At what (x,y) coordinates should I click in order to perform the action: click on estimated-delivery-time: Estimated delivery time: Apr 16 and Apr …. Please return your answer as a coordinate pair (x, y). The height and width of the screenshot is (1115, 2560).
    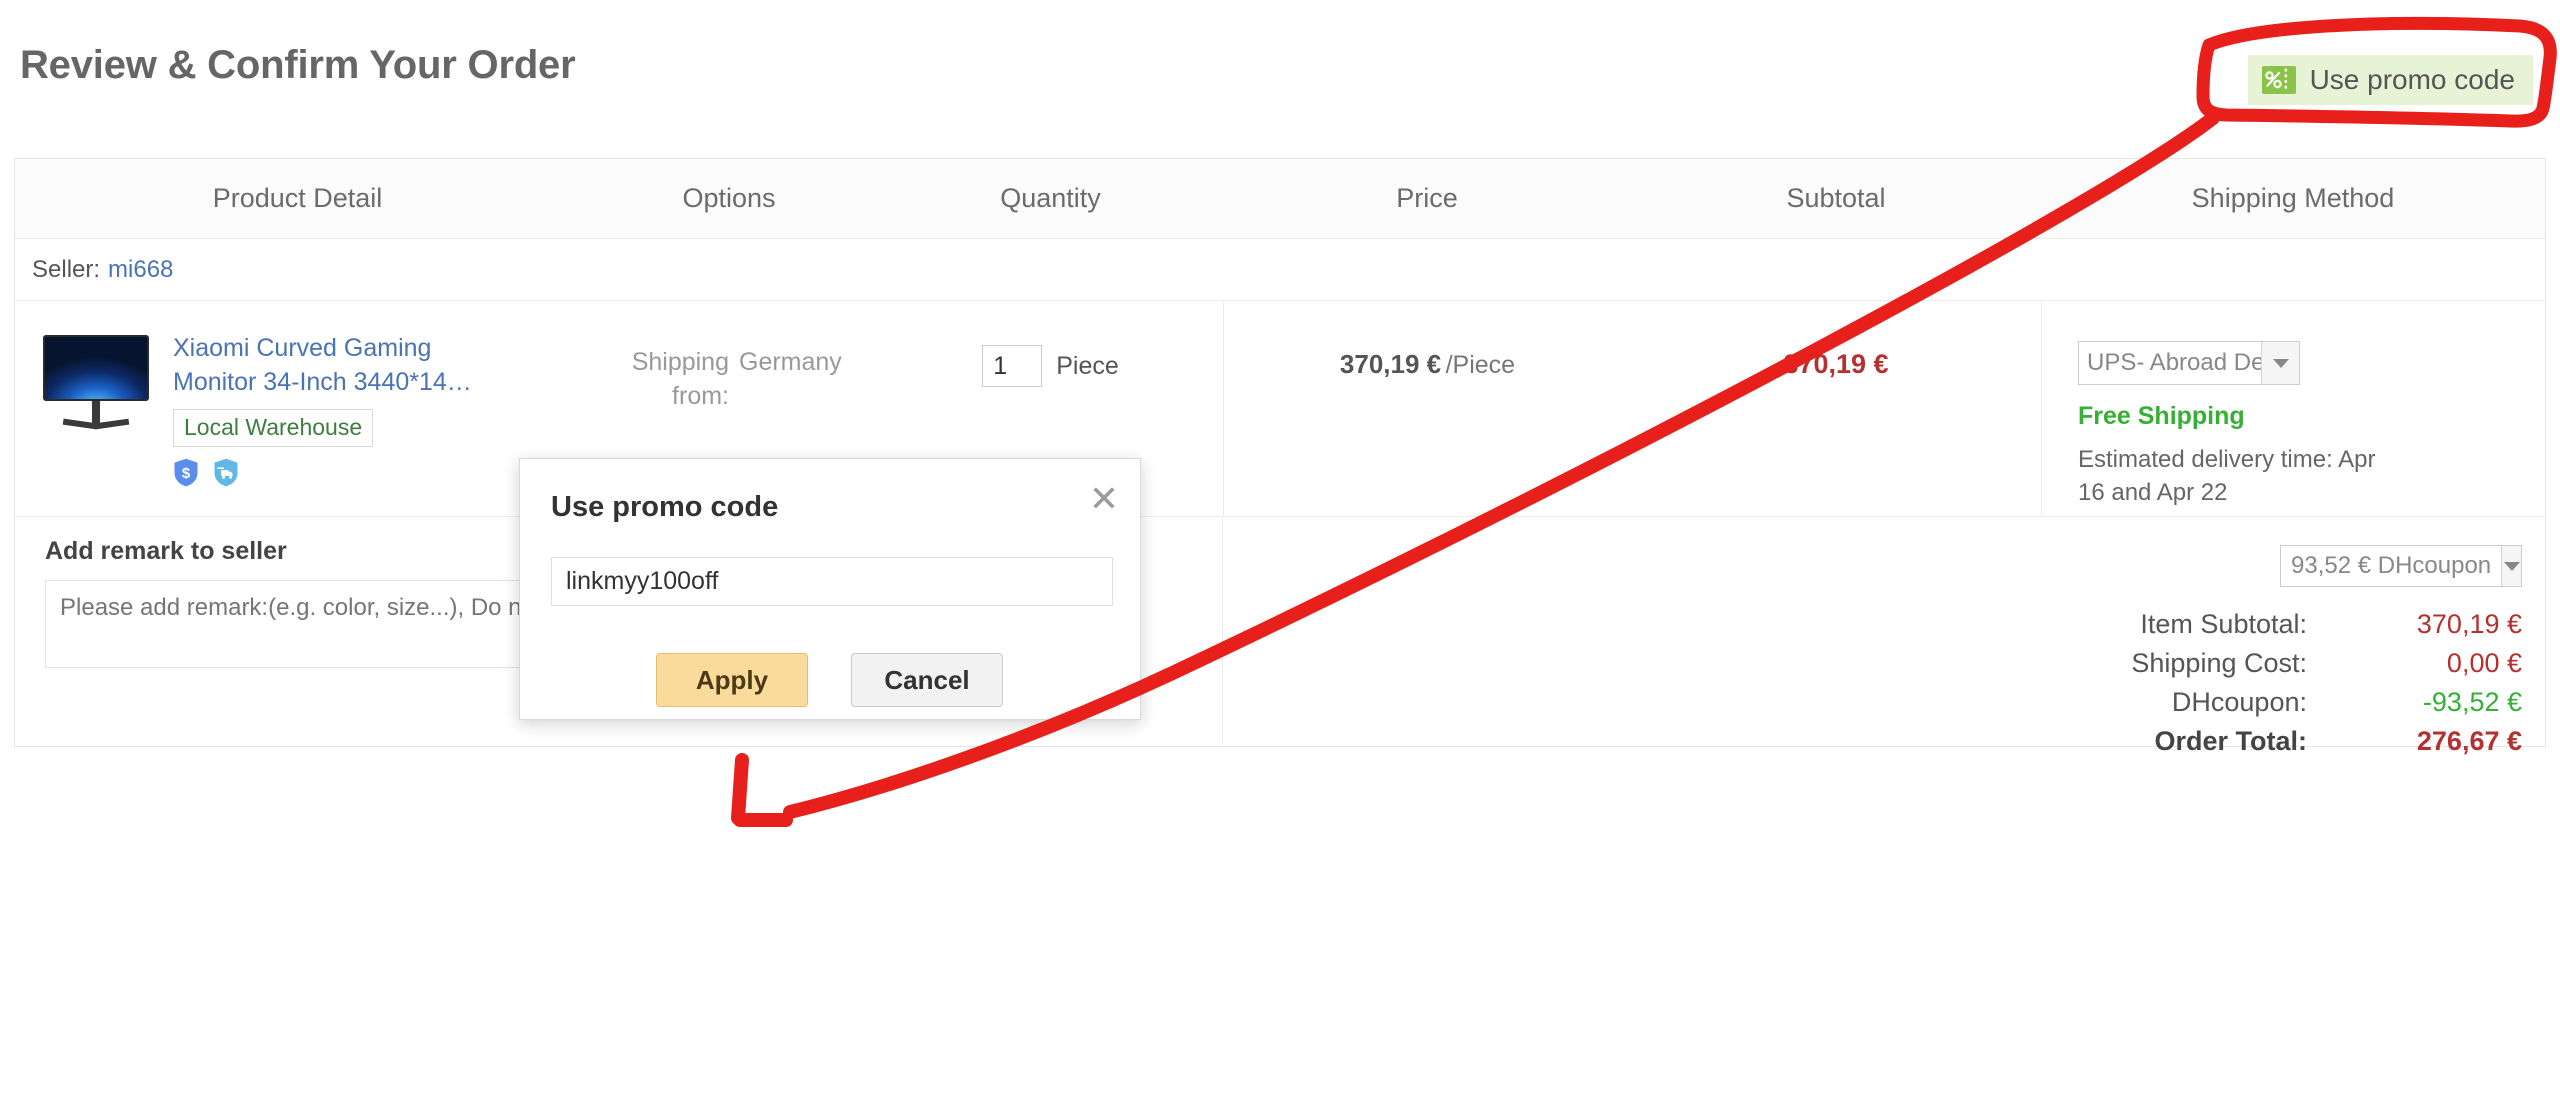
    Looking at the image, I should click on (2227, 476).